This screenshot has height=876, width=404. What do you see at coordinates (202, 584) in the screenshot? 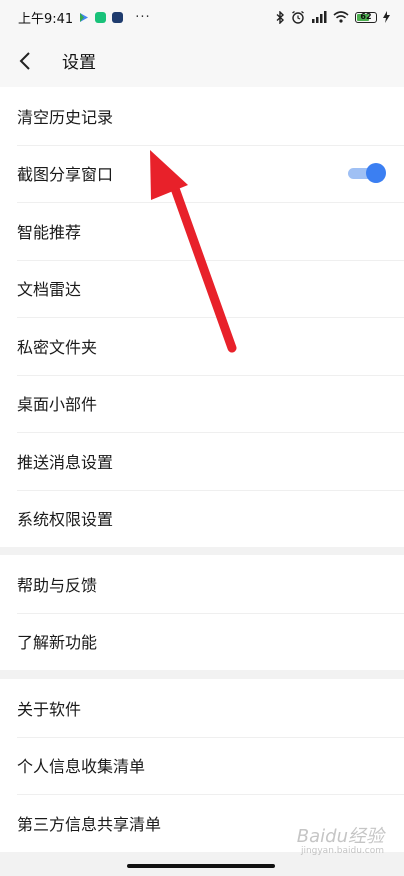
I see `setting-help-feedback: 帮助与反馈` at bounding box center [202, 584].